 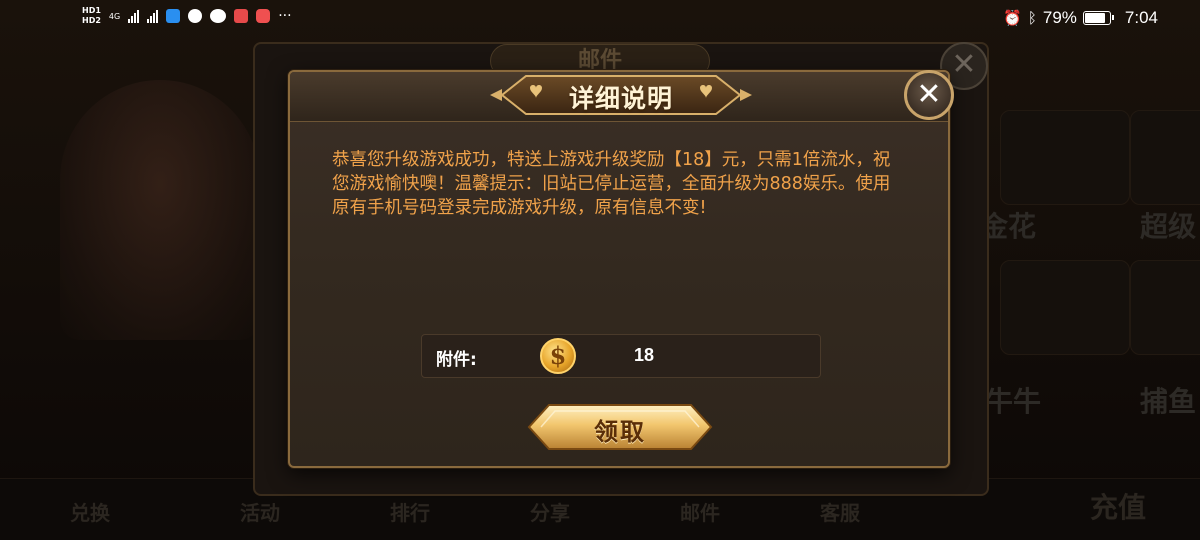 What do you see at coordinates (1012, 18) in the screenshot?
I see `alarm-icon: ⏰` at bounding box center [1012, 18].